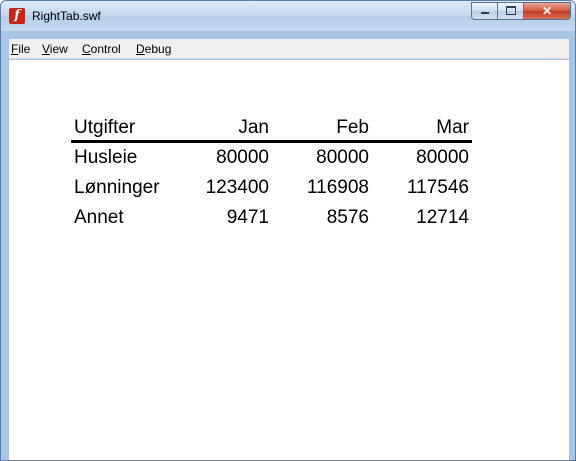 This screenshot has width=576, height=461. Describe the element at coordinates (271, 141) in the screenshot. I see `header-divider` at that location.